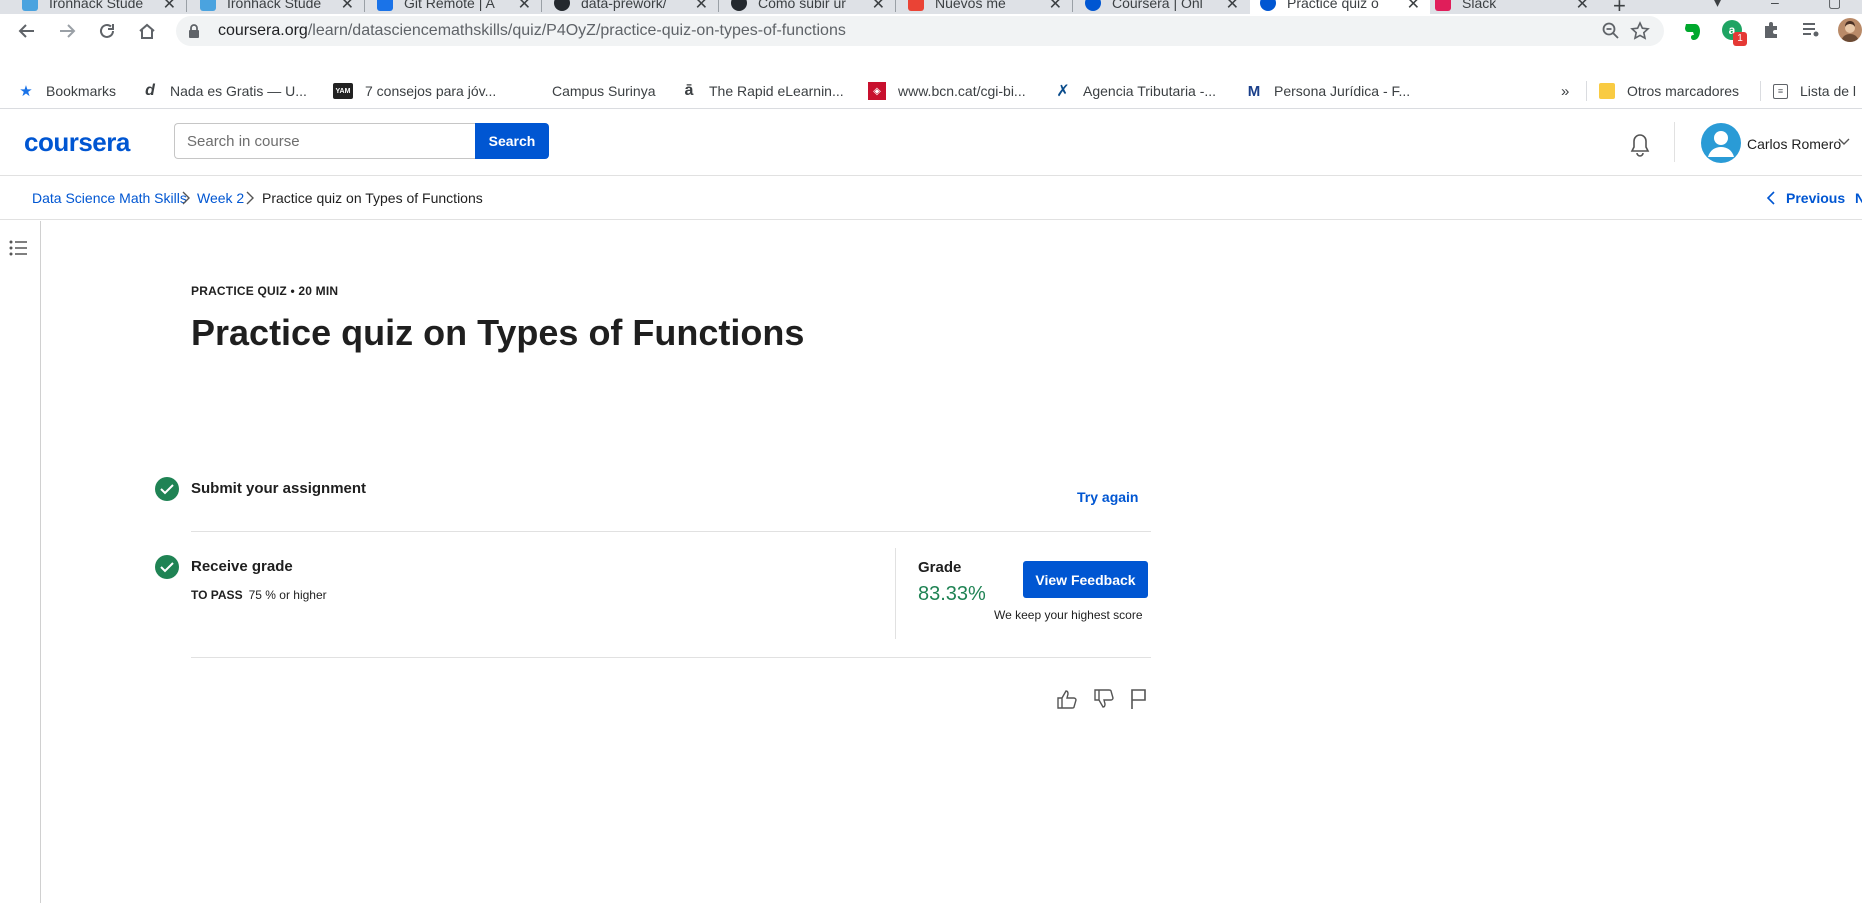 This screenshot has height=903, width=1862. Describe the element at coordinates (1085, 579) in the screenshot. I see `view-feedback-button: View Feedback` at that location.